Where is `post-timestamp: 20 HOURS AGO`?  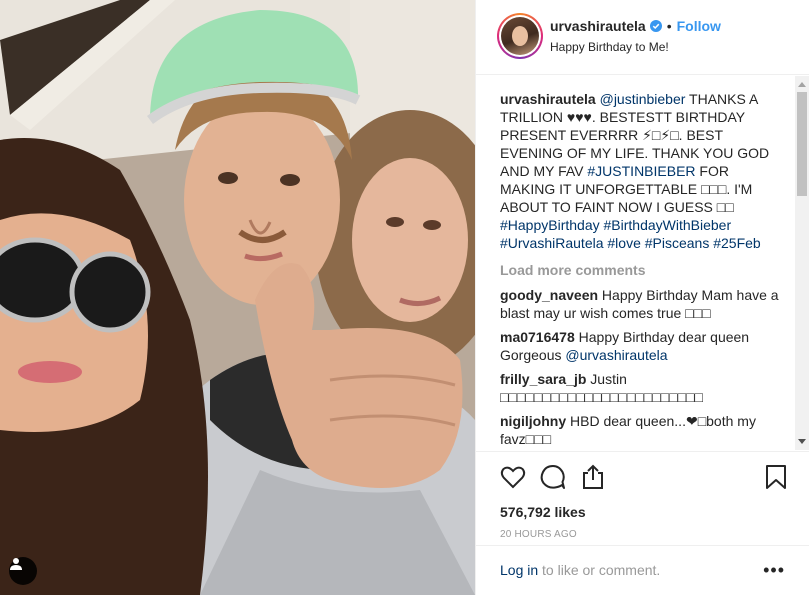
post-timestamp: 20 HOURS AGO is located at coordinates (654, 534).